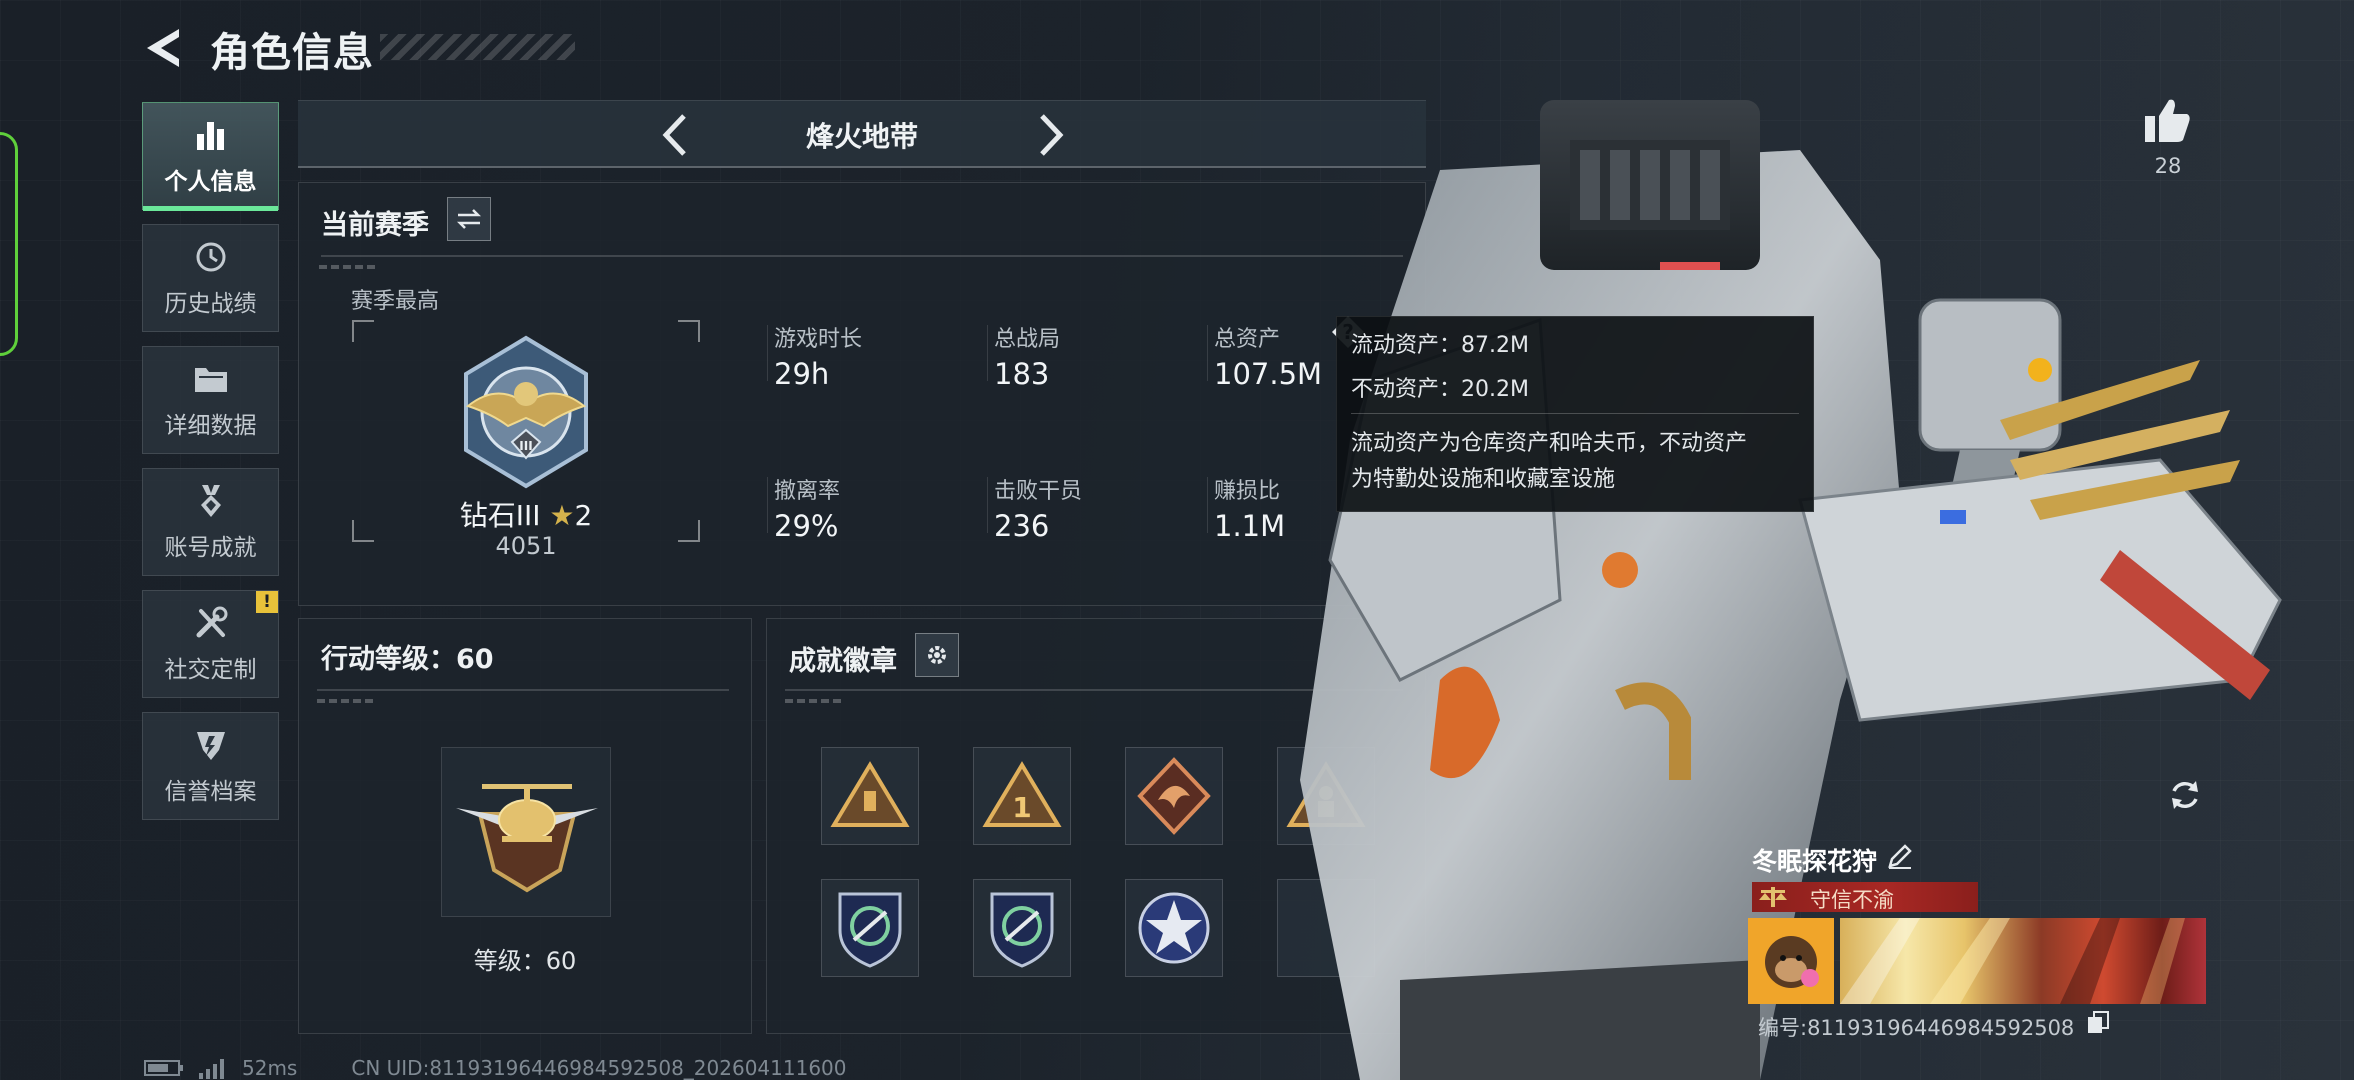 The height and width of the screenshot is (1080, 2354). I want to click on title-decoration, so click(477, 47).